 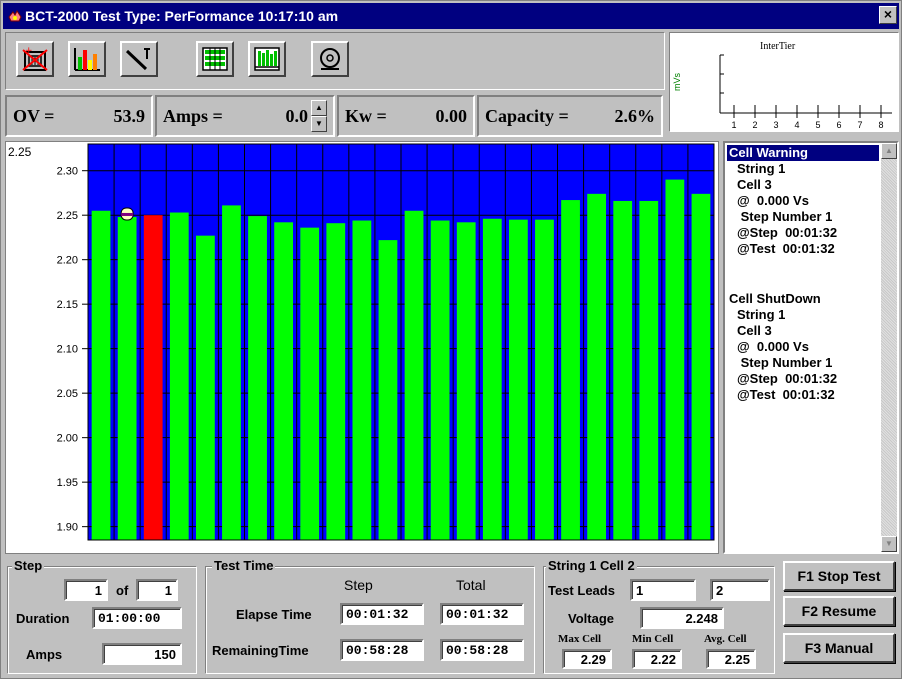 I want to click on scroll-up-icon: ▲, so click(x=889, y=151).